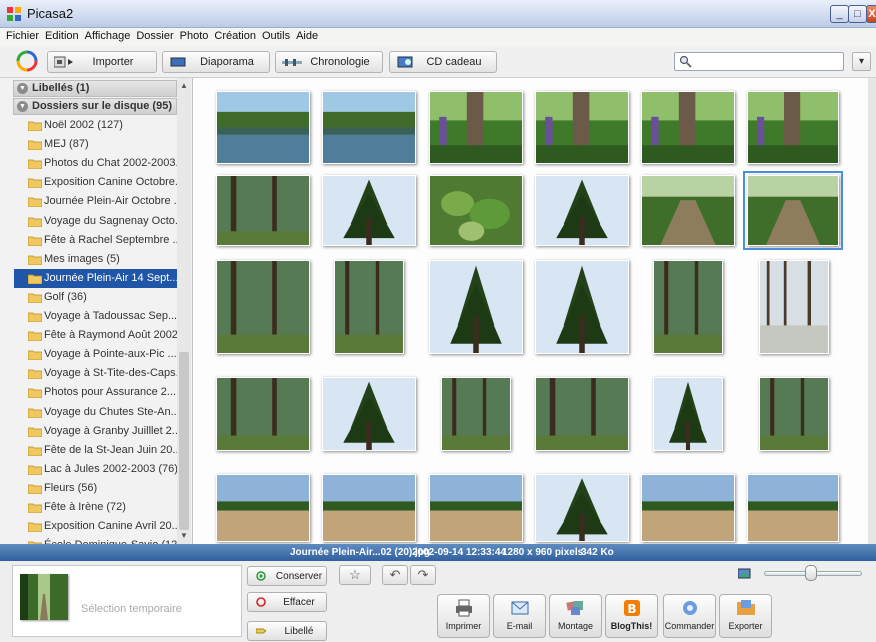 This screenshot has width=876, height=642. Describe the element at coordinates (278, 37) in the screenshot. I see `menu-outils: Outils` at that location.